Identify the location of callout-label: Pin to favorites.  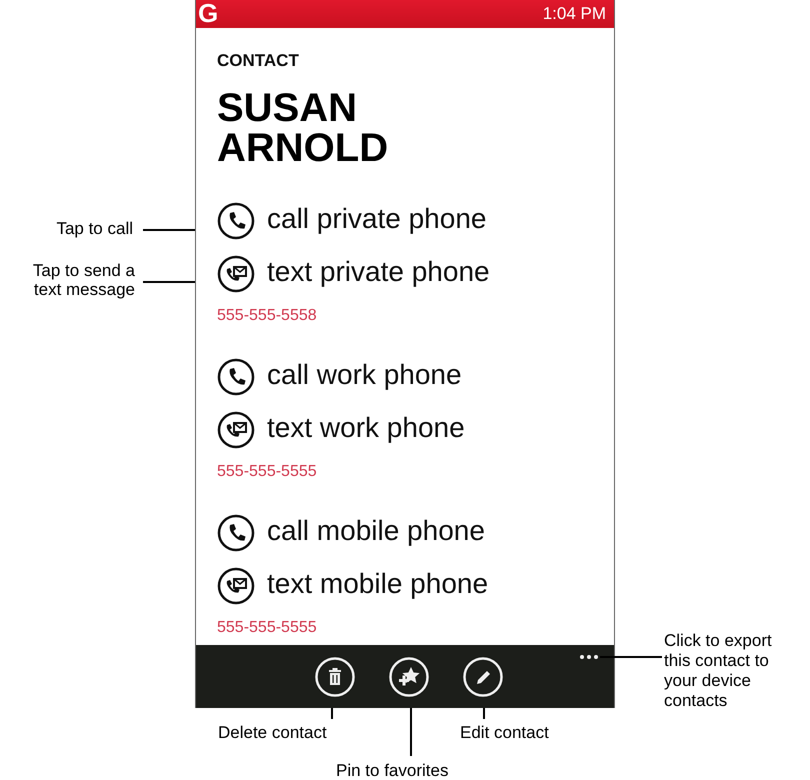
(392, 770).